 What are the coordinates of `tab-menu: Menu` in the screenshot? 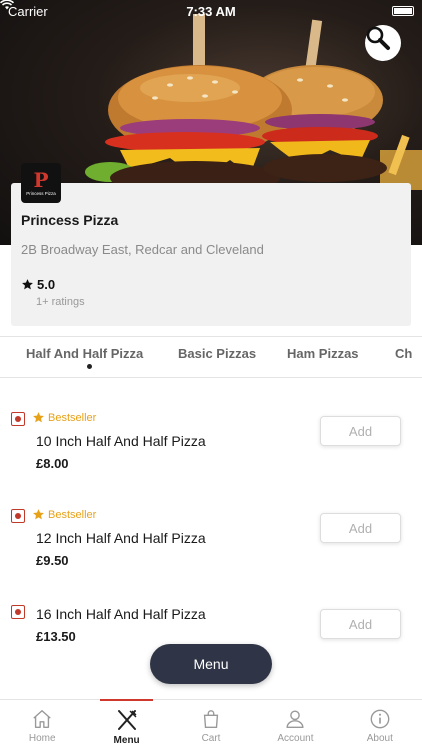 It's located at (126, 724).